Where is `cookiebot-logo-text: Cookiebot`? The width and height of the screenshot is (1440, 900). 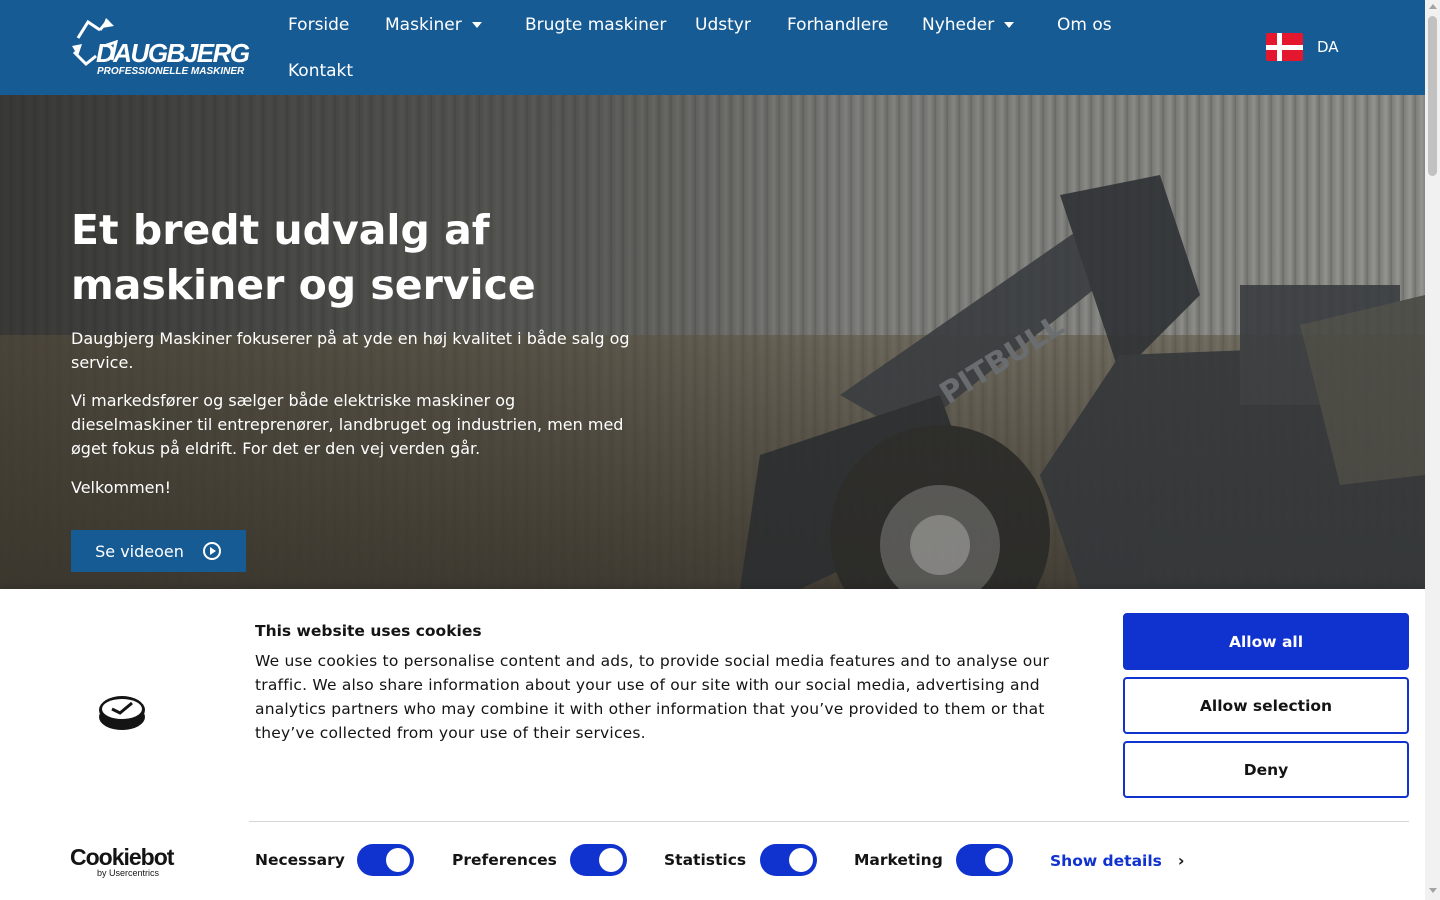 cookiebot-logo-text: Cookiebot is located at coordinates (122, 857).